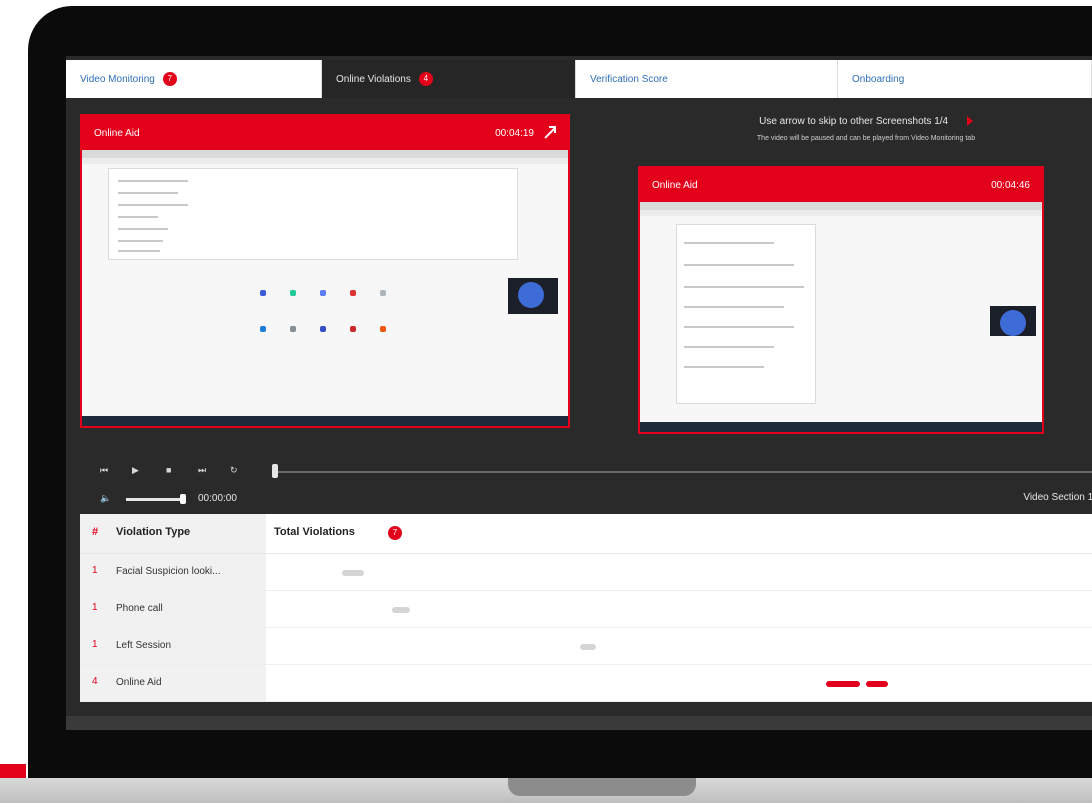 The image size is (1092, 803). I want to click on tab-badge: 4, so click(425, 79).